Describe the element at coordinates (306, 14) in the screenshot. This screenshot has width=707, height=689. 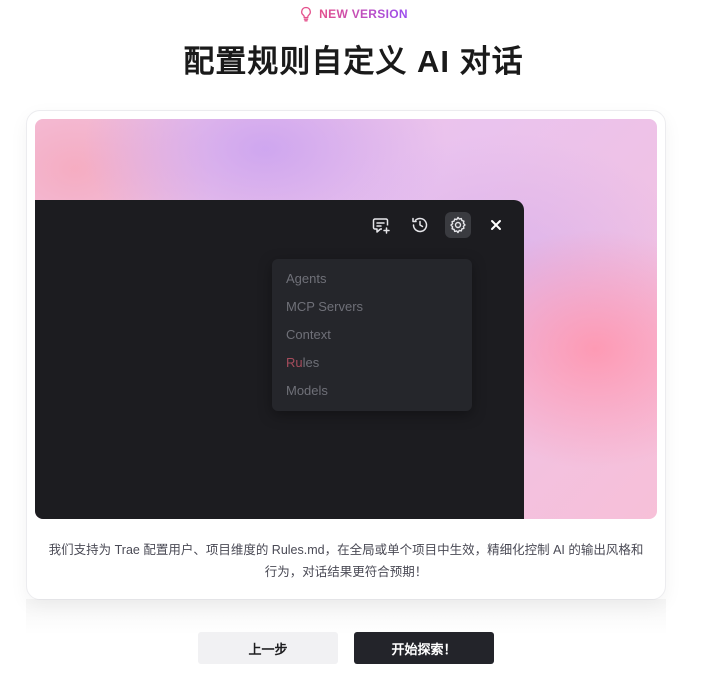
I see `lightbulb-icon` at that location.